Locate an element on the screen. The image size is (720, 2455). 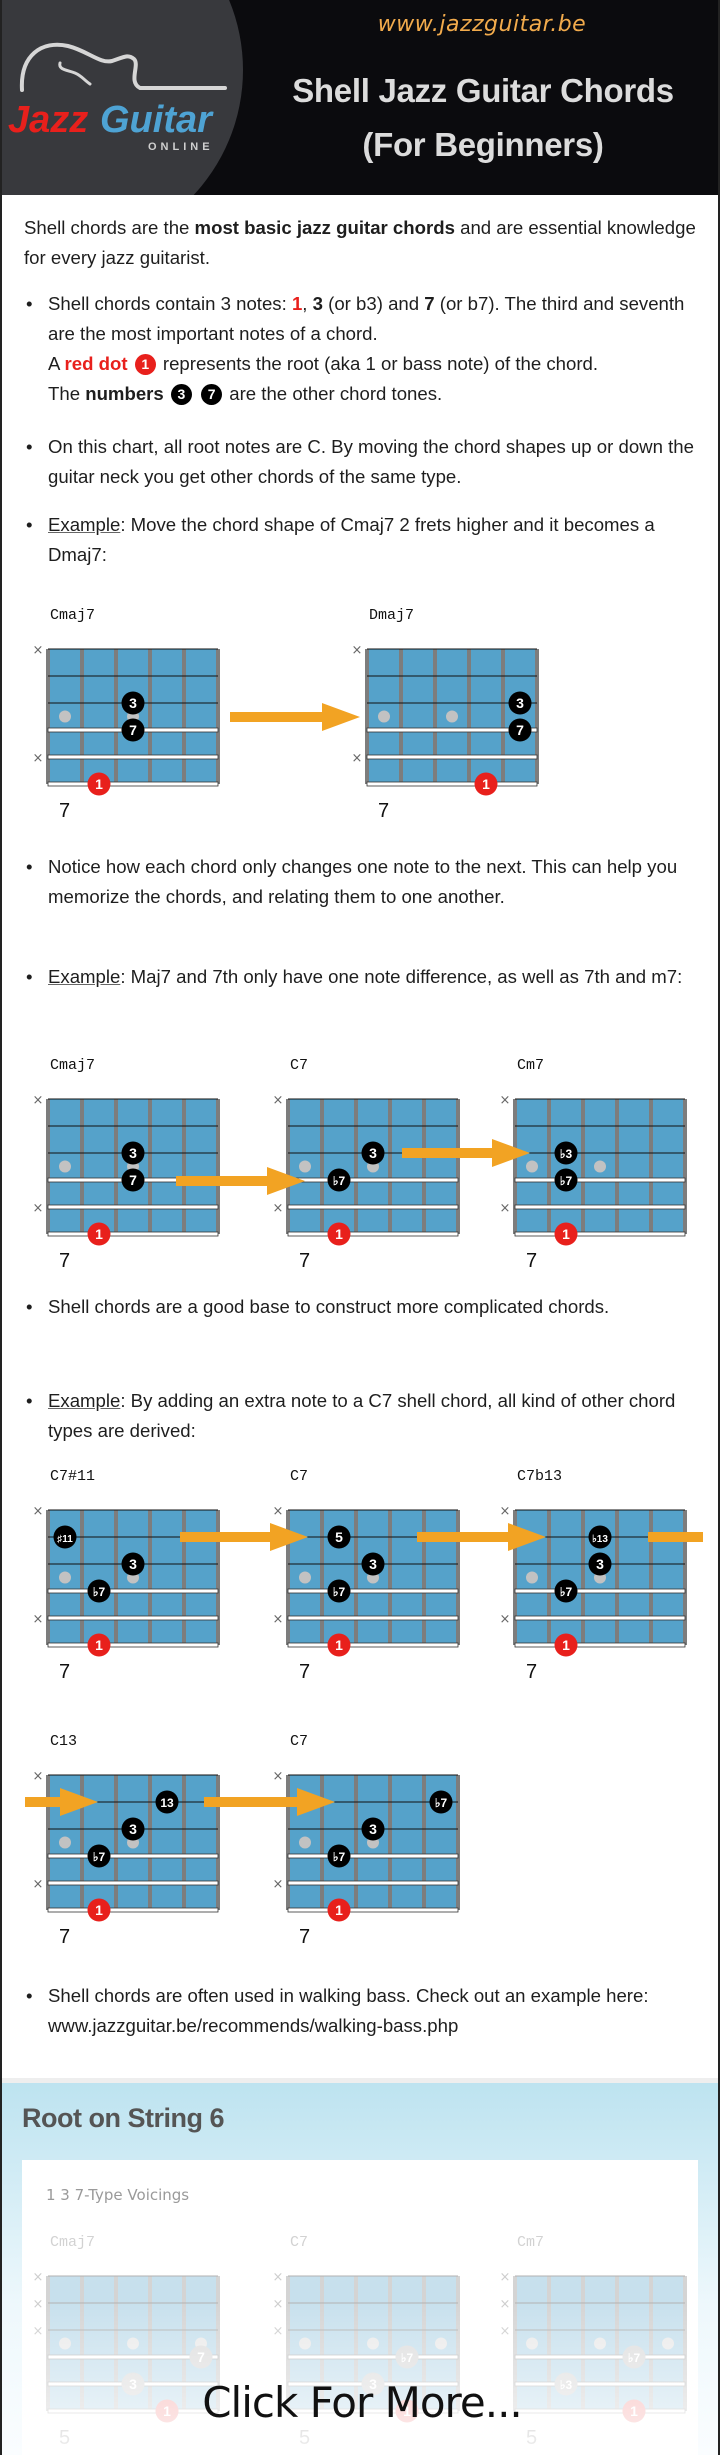
f-hole-icon is located at coordinates (75, 73).